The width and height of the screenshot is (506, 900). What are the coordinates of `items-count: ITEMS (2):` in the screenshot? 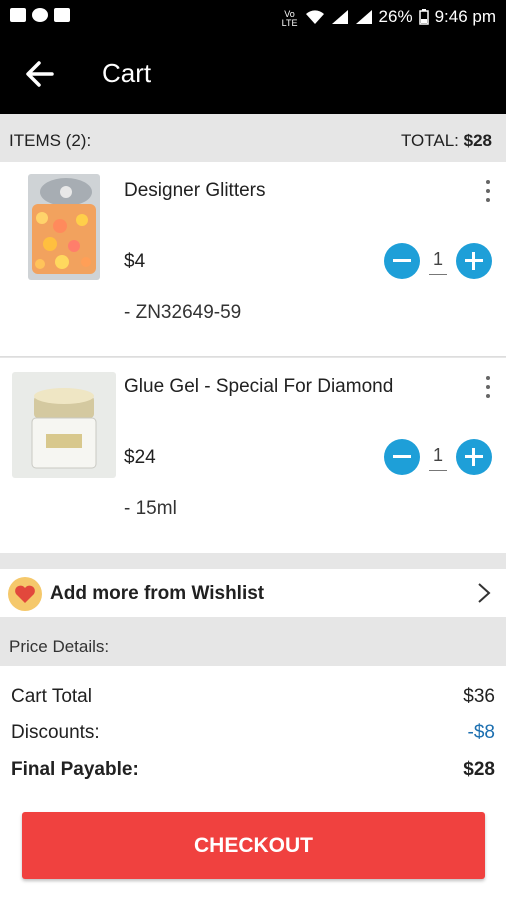 It's located at (50, 140).